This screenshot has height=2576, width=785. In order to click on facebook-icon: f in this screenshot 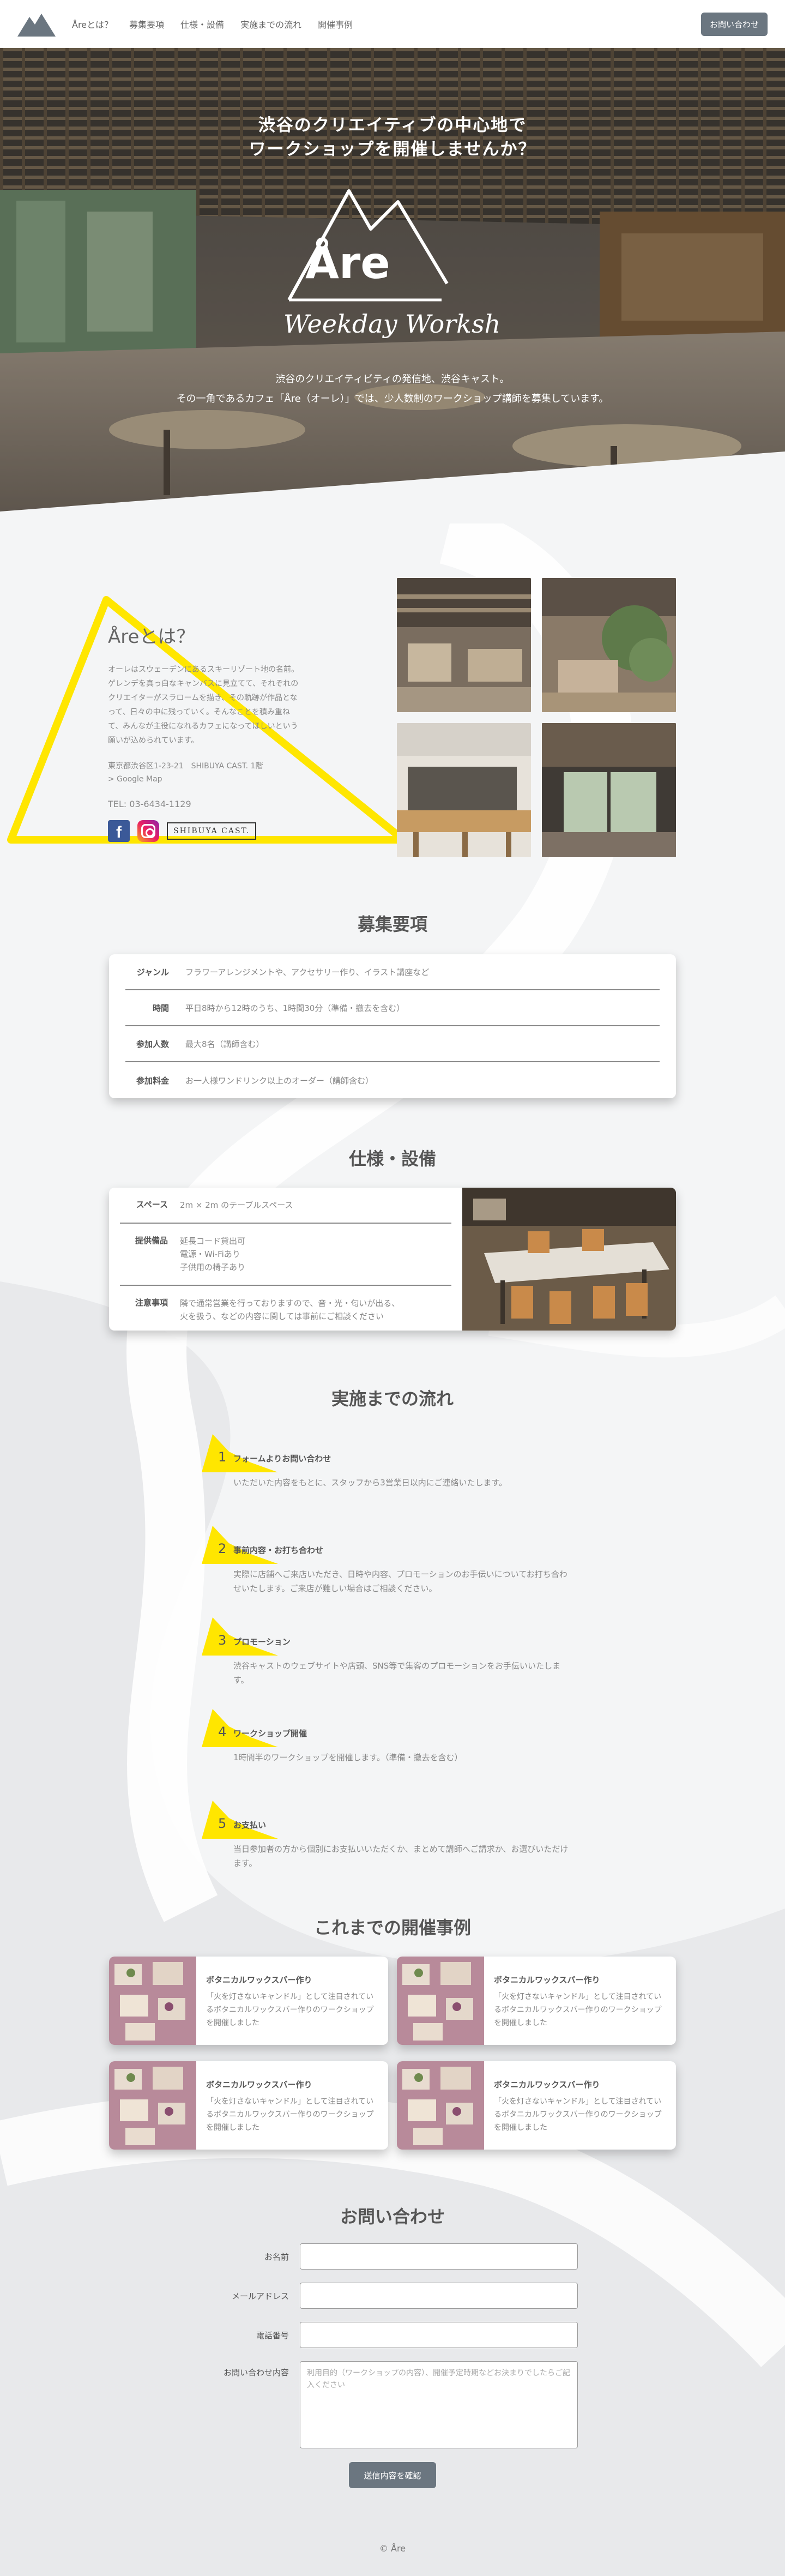, I will do `click(119, 831)`.